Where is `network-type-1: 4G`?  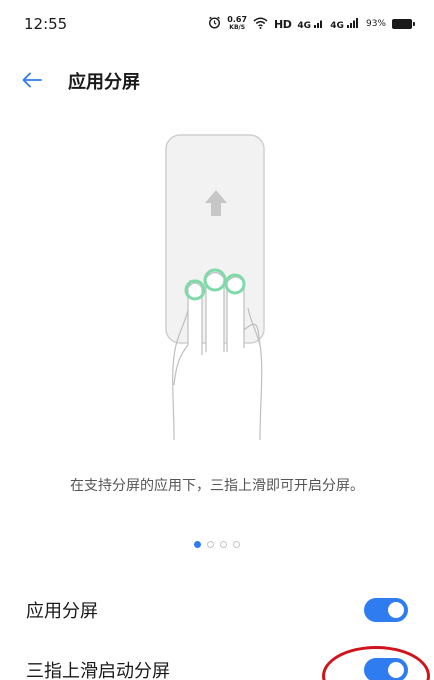 network-type-1: 4G is located at coordinates (304, 25).